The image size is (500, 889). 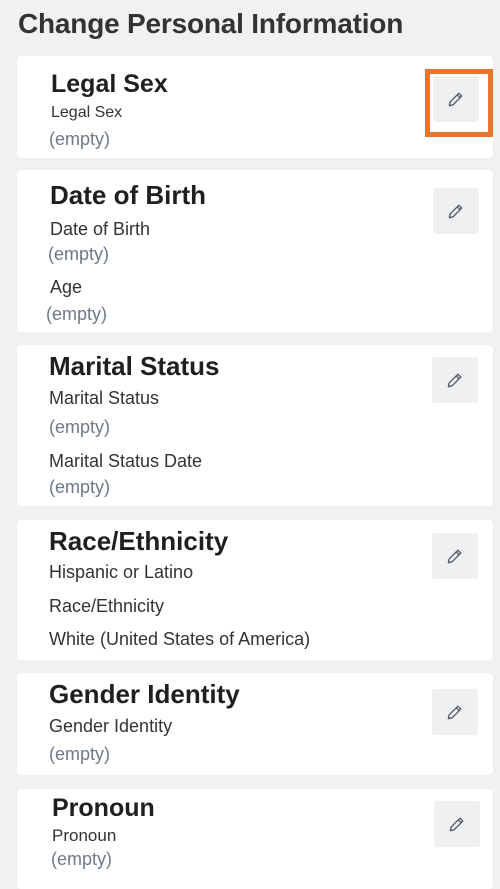 What do you see at coordinates (66, 287) in the screenshot?
I see `age-label: Age` at bounding box center [66, 287].